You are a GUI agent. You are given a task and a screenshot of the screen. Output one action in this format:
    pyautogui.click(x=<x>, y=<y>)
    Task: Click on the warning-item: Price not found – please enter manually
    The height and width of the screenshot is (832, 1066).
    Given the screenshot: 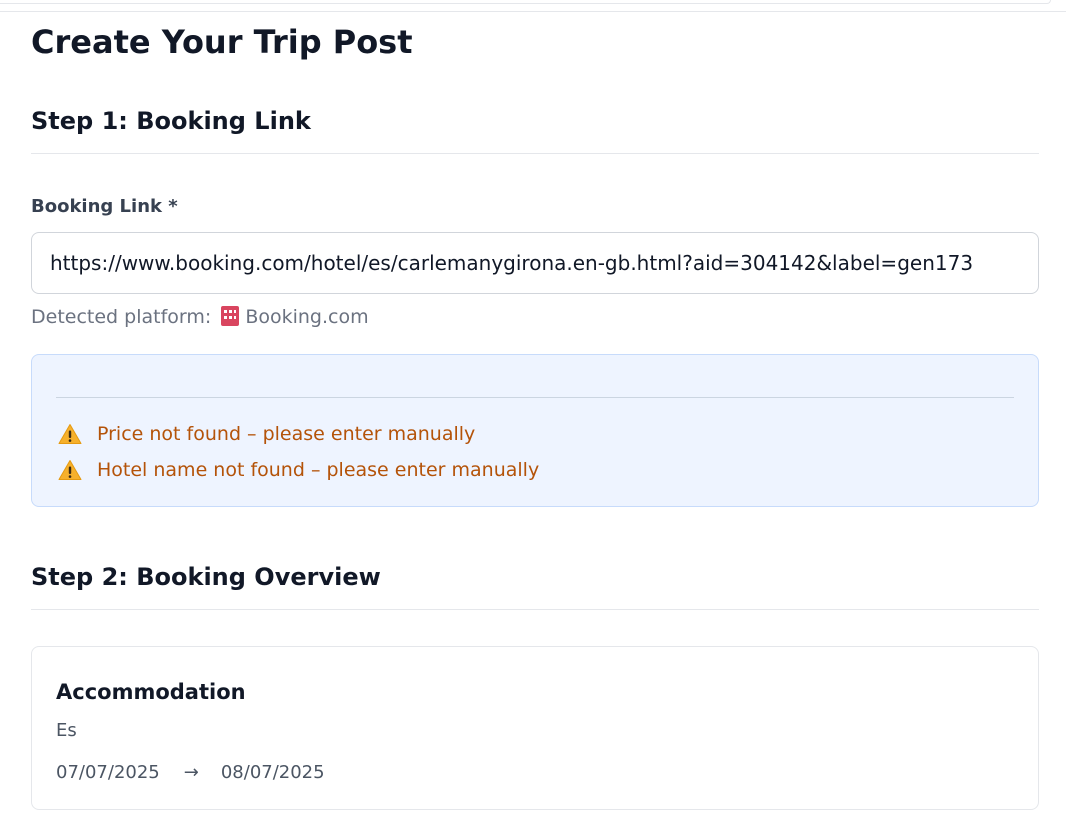 What is the action you would take?
    pyautogui.click(x=266, y=434)
    